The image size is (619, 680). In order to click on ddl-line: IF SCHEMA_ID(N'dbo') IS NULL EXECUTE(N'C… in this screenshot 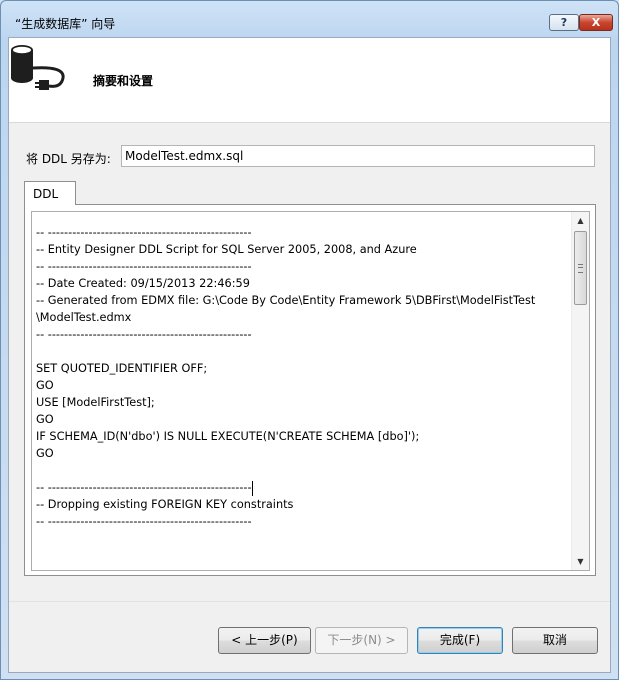, I will do `click(228, 436)`.